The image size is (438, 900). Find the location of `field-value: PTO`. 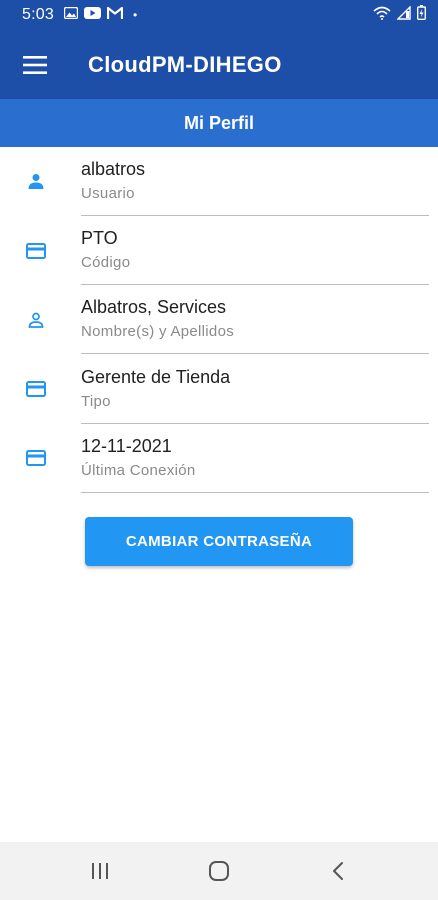

field-value: PTO is located at coordinates (99, 238).